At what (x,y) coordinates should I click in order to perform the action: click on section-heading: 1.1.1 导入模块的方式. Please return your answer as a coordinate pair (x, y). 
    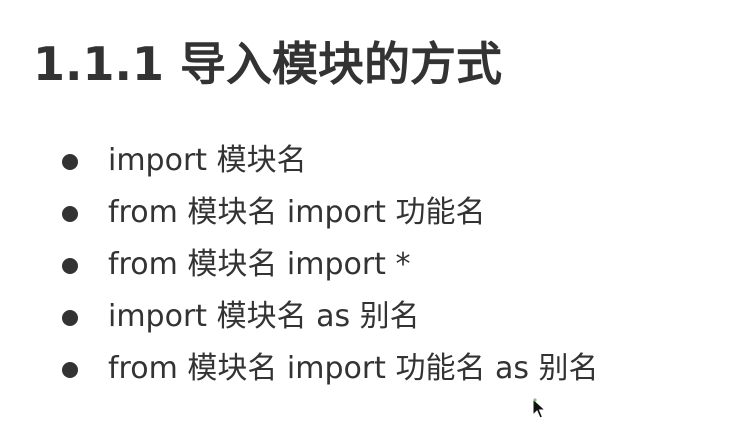
    Looking at the image, I should click on (267, 64).